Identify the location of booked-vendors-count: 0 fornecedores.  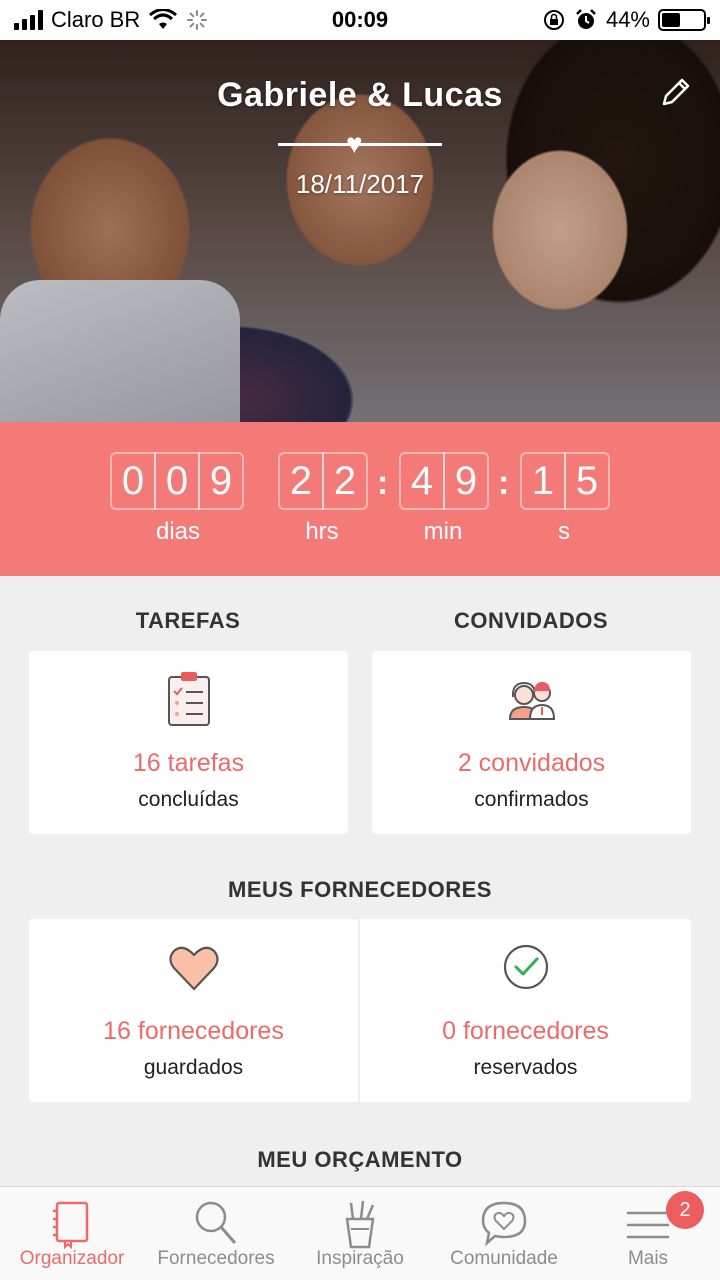
(525, 1031).